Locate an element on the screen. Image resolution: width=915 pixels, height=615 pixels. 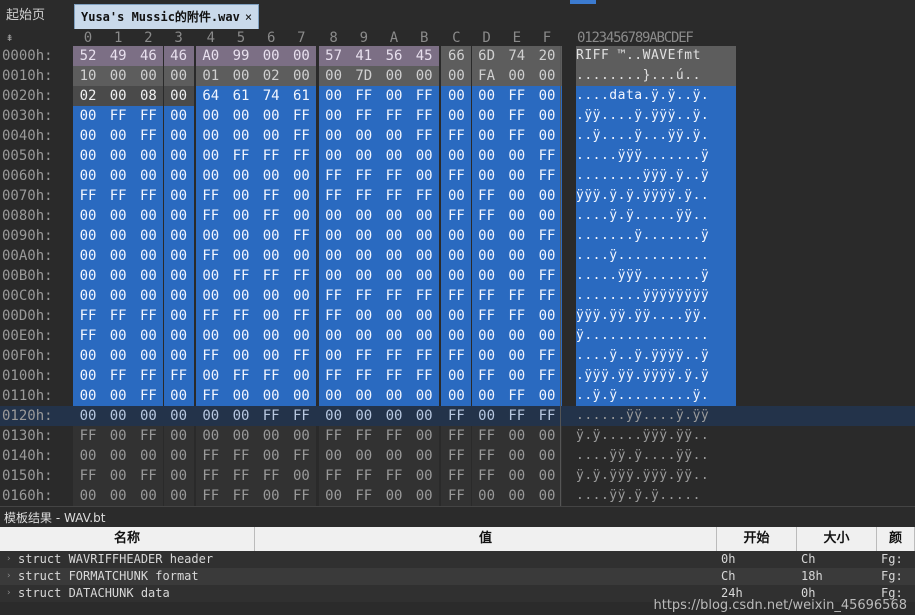
ascii-text: ÿ.ÿ.....ÿÿÿ.ÿÿ.. is located at coordinates (656, 436).